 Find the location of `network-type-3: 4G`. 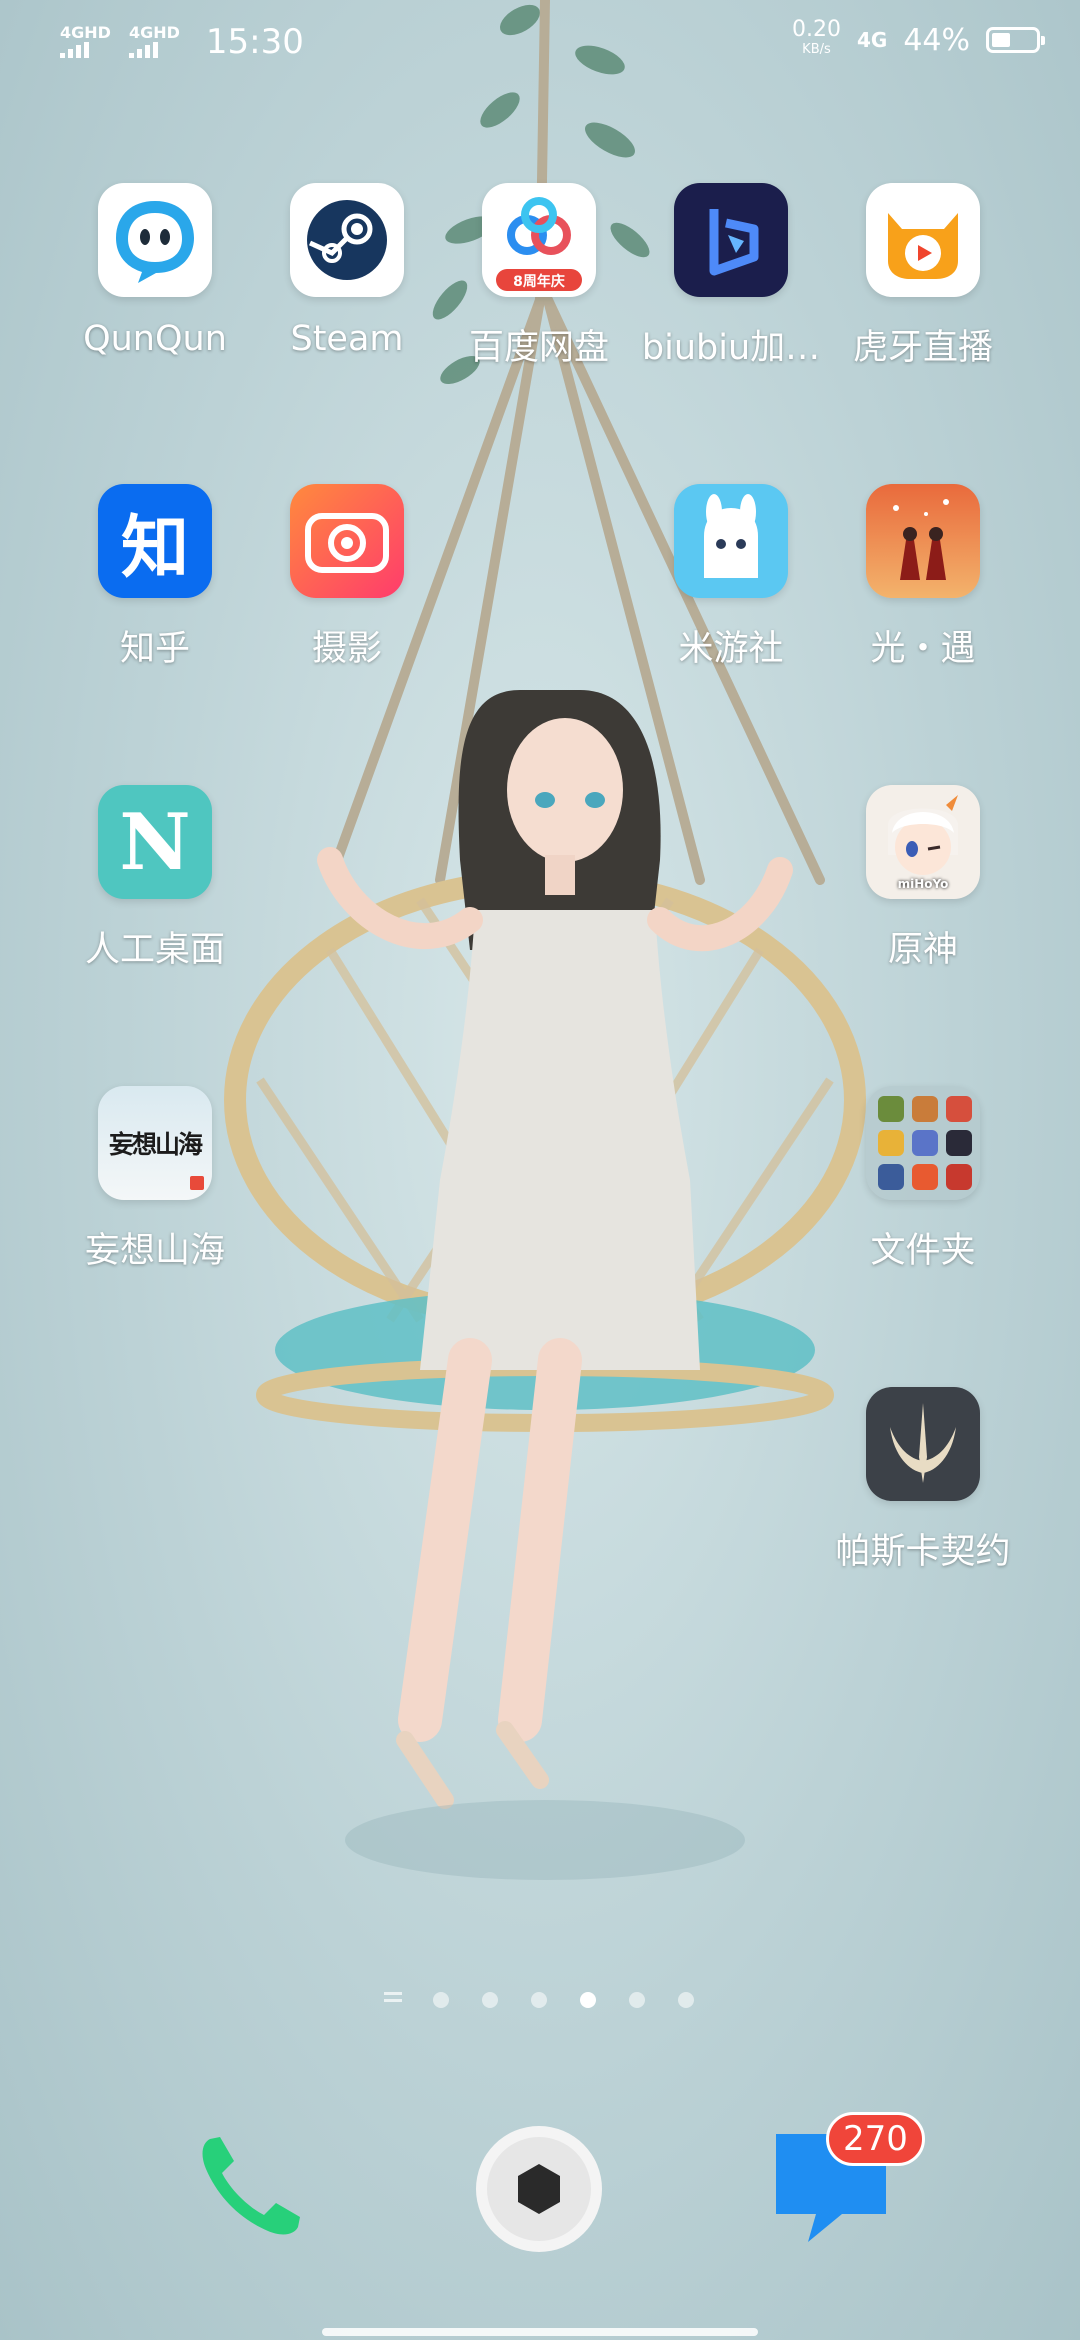

network-type-3: 4G is located at coordinates (872, 40).